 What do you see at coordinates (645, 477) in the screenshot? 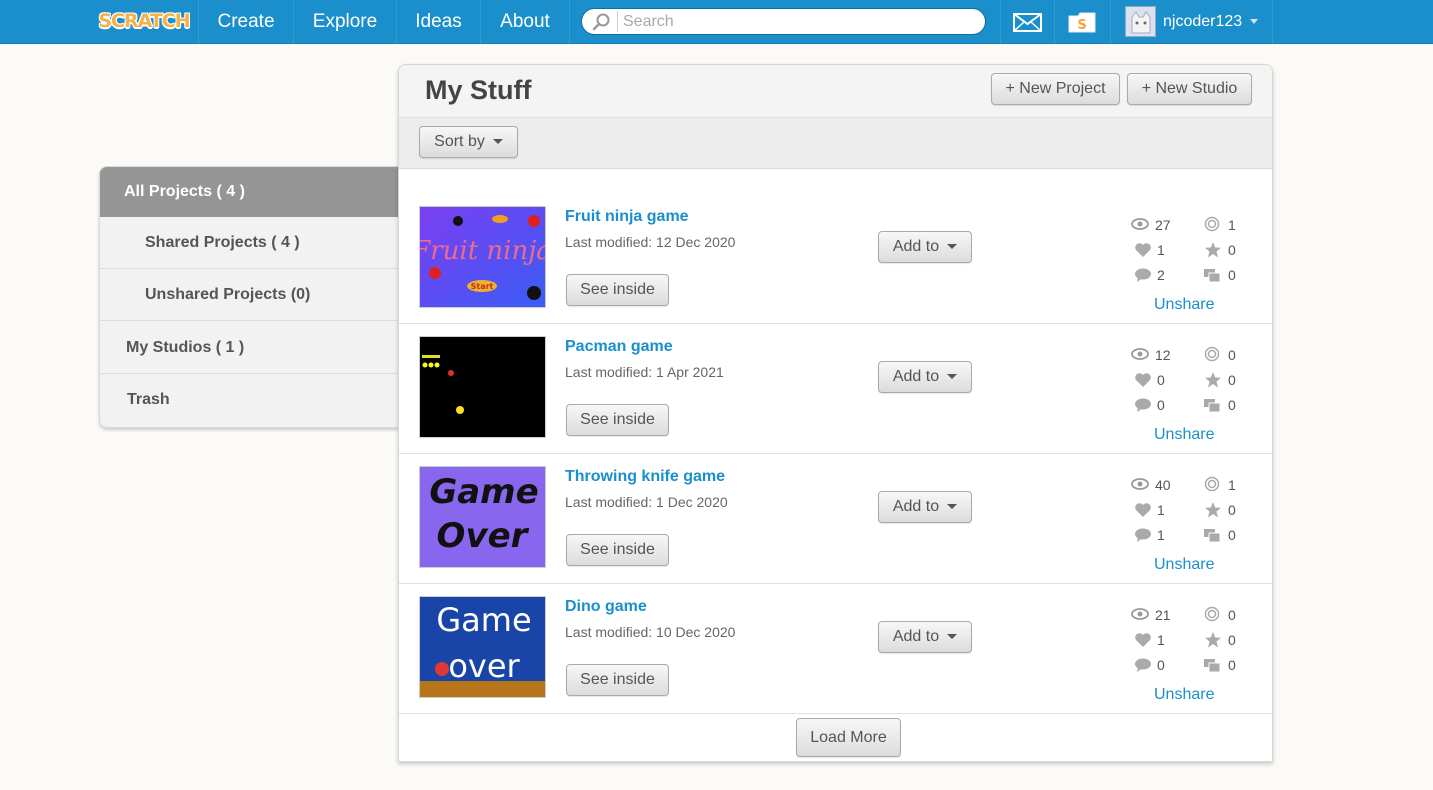
I see `project-title-link: Throwing knife game` at bounding box center [645, 477].